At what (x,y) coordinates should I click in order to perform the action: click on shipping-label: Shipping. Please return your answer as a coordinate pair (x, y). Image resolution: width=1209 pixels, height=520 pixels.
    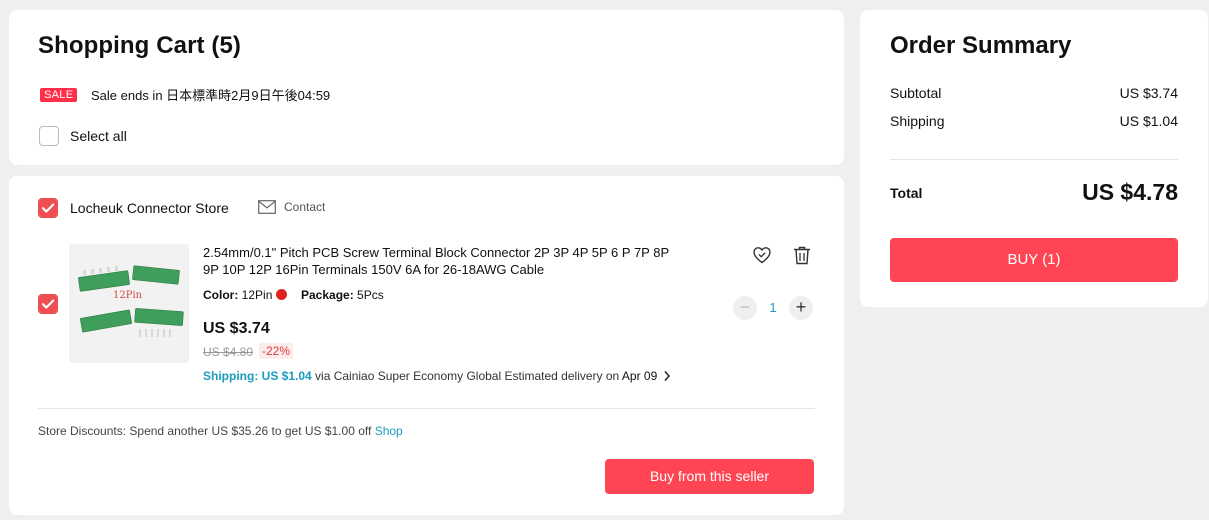
    Looking at the image, I should click on (917, 121).